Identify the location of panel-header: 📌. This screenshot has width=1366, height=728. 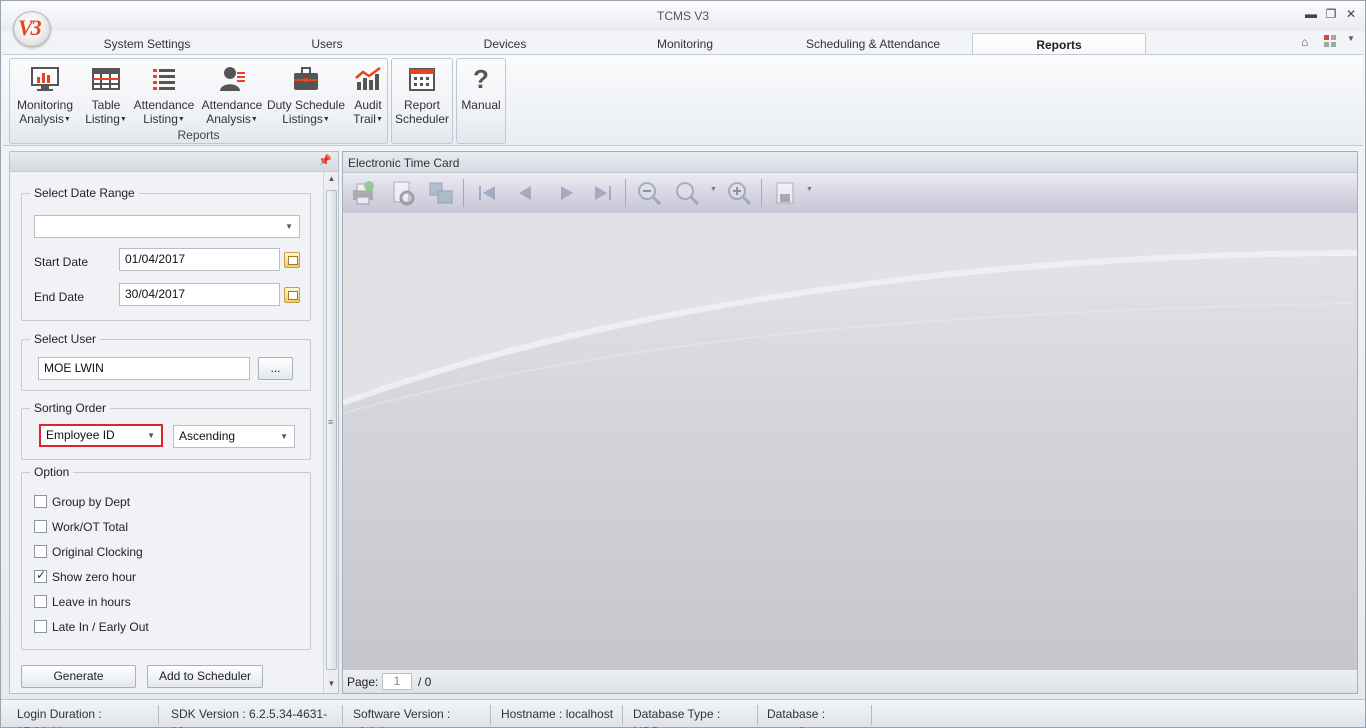
(174, 162).